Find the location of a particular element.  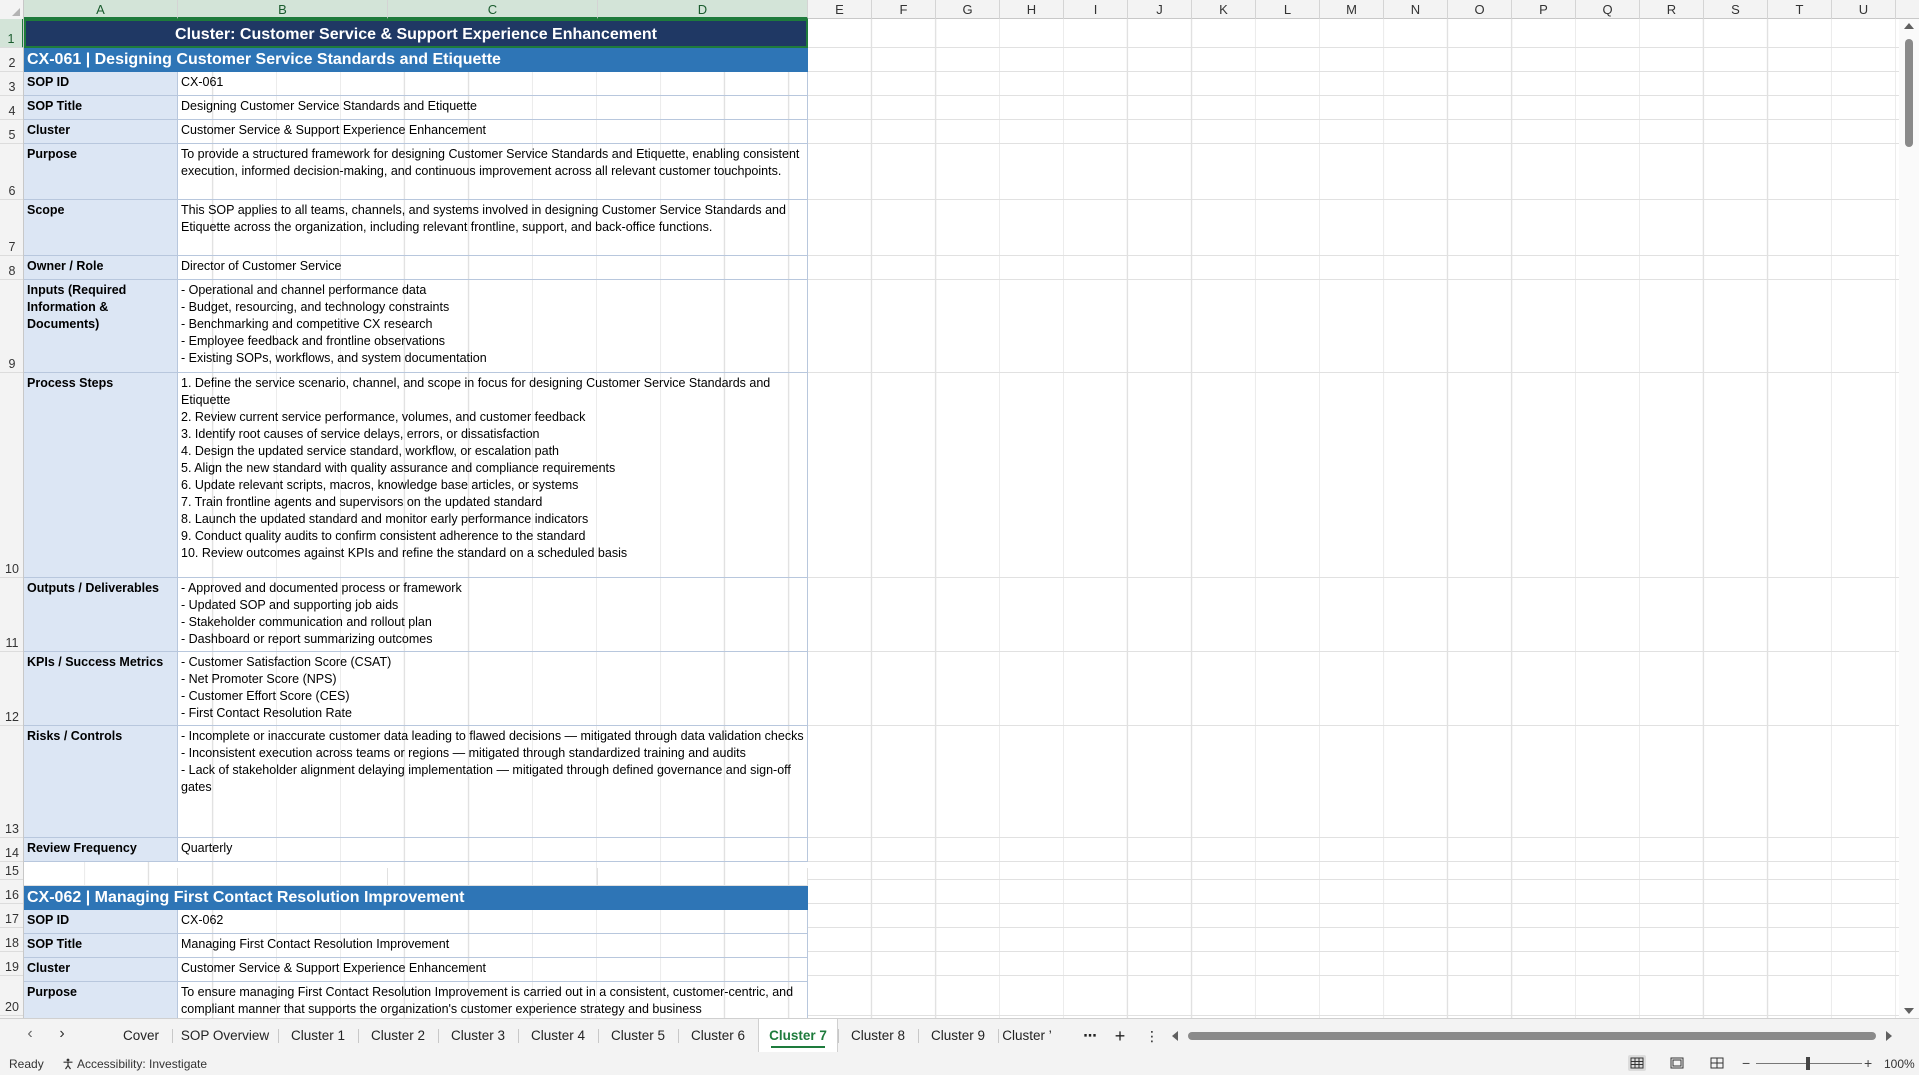

row-header-2: 2 is located at coordinates (11, 60).